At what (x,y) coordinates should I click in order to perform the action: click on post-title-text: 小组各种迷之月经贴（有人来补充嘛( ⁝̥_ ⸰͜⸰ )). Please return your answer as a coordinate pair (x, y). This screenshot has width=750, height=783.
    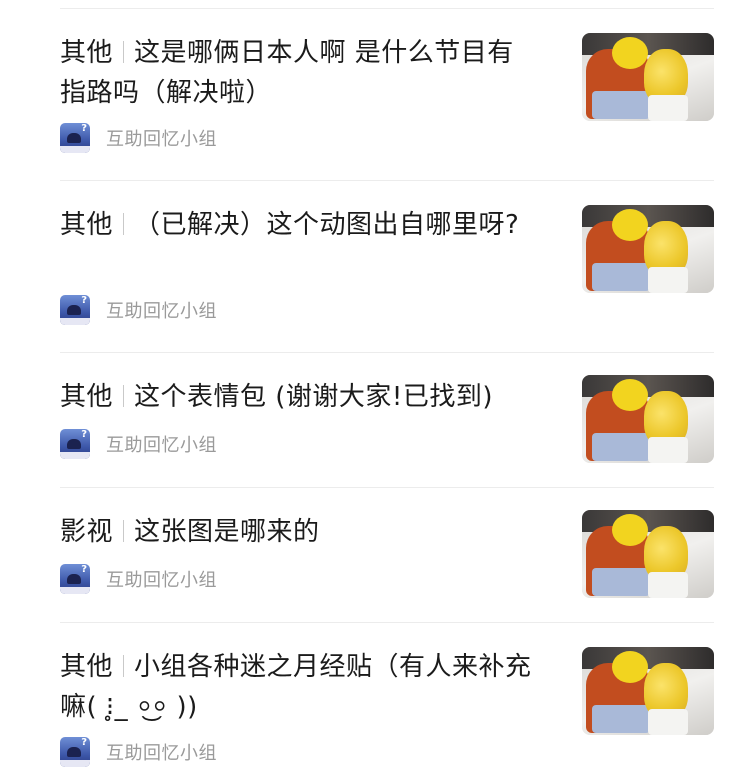
    Looking at the image, I should click on (296, 687).